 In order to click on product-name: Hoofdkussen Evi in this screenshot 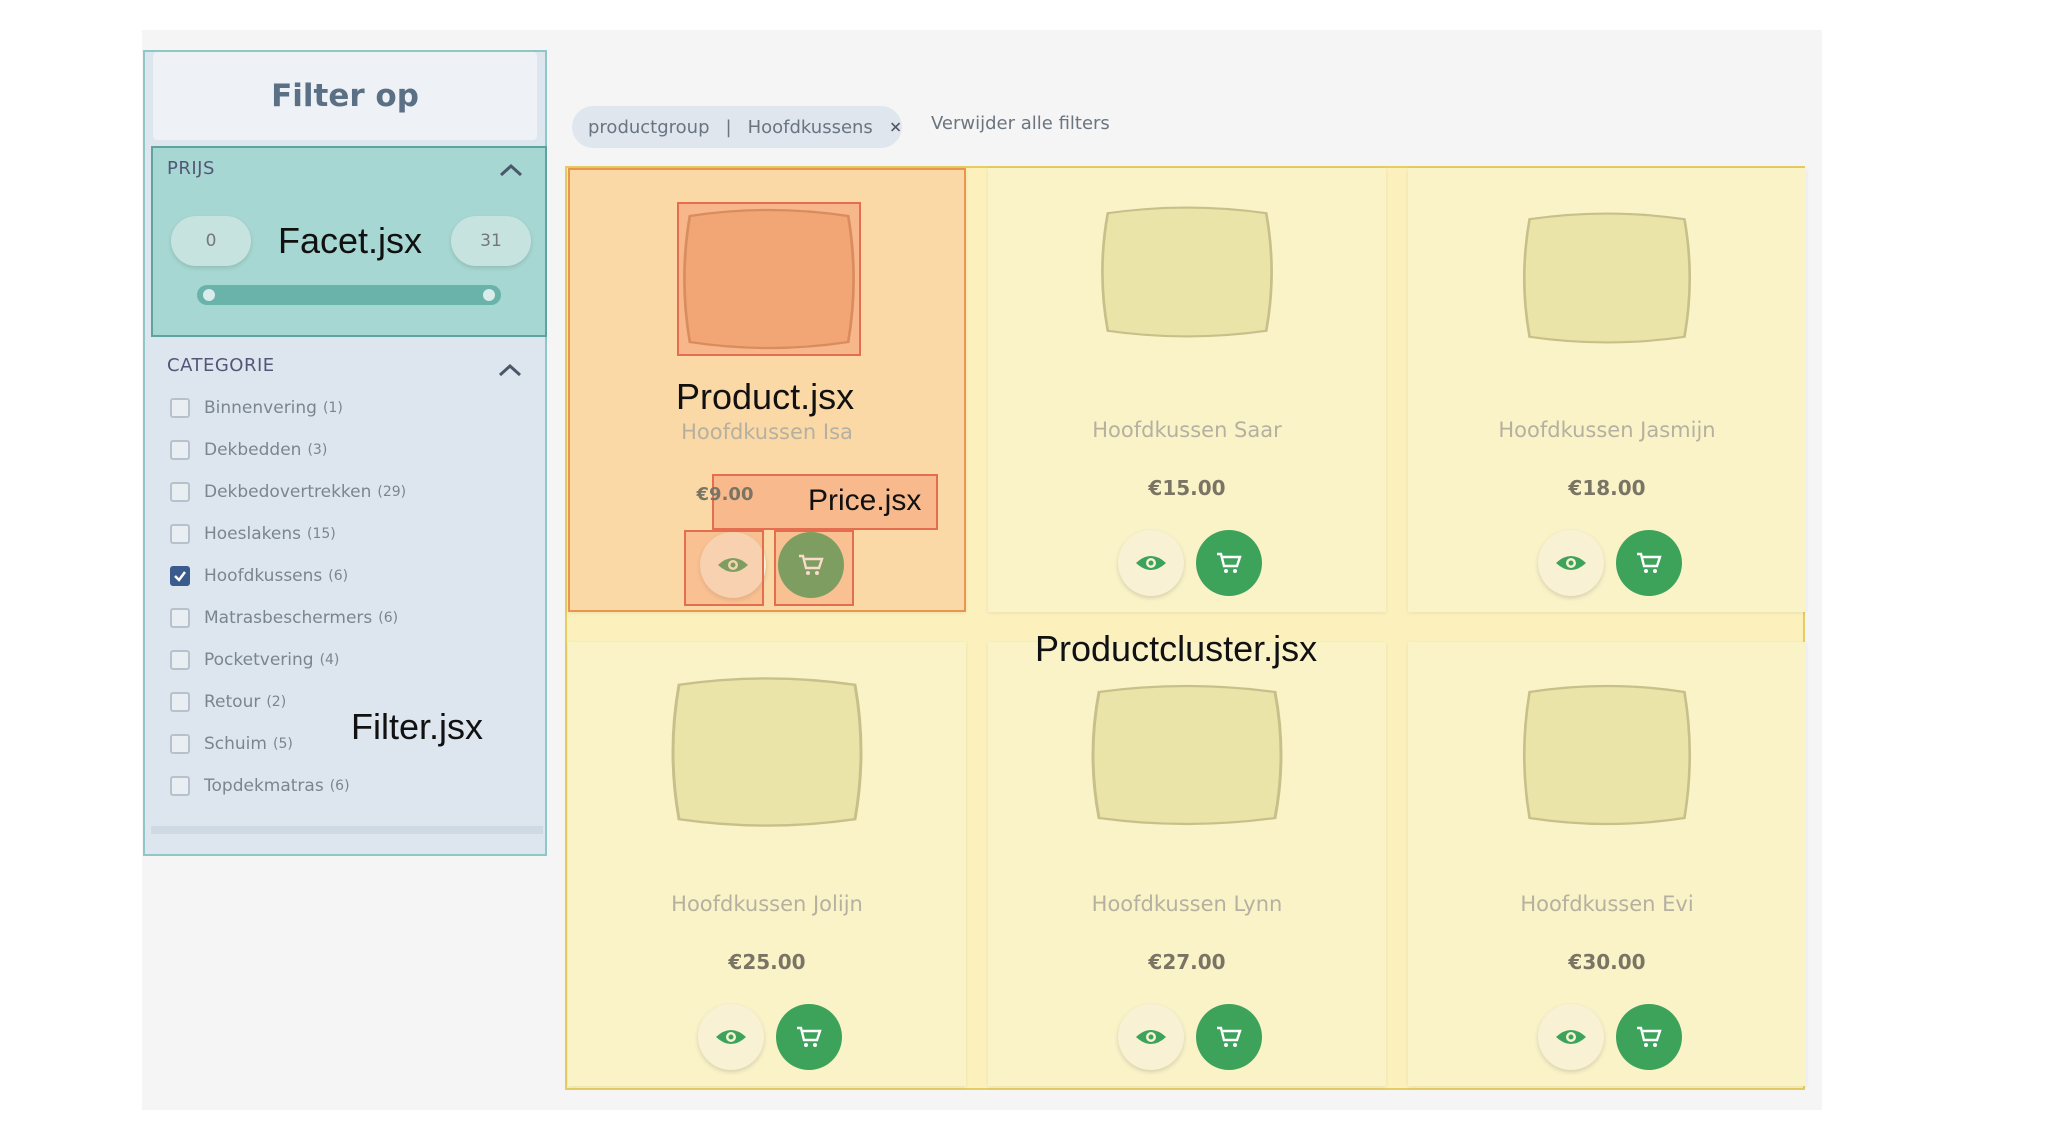, I will do `click(1607, 904)`.